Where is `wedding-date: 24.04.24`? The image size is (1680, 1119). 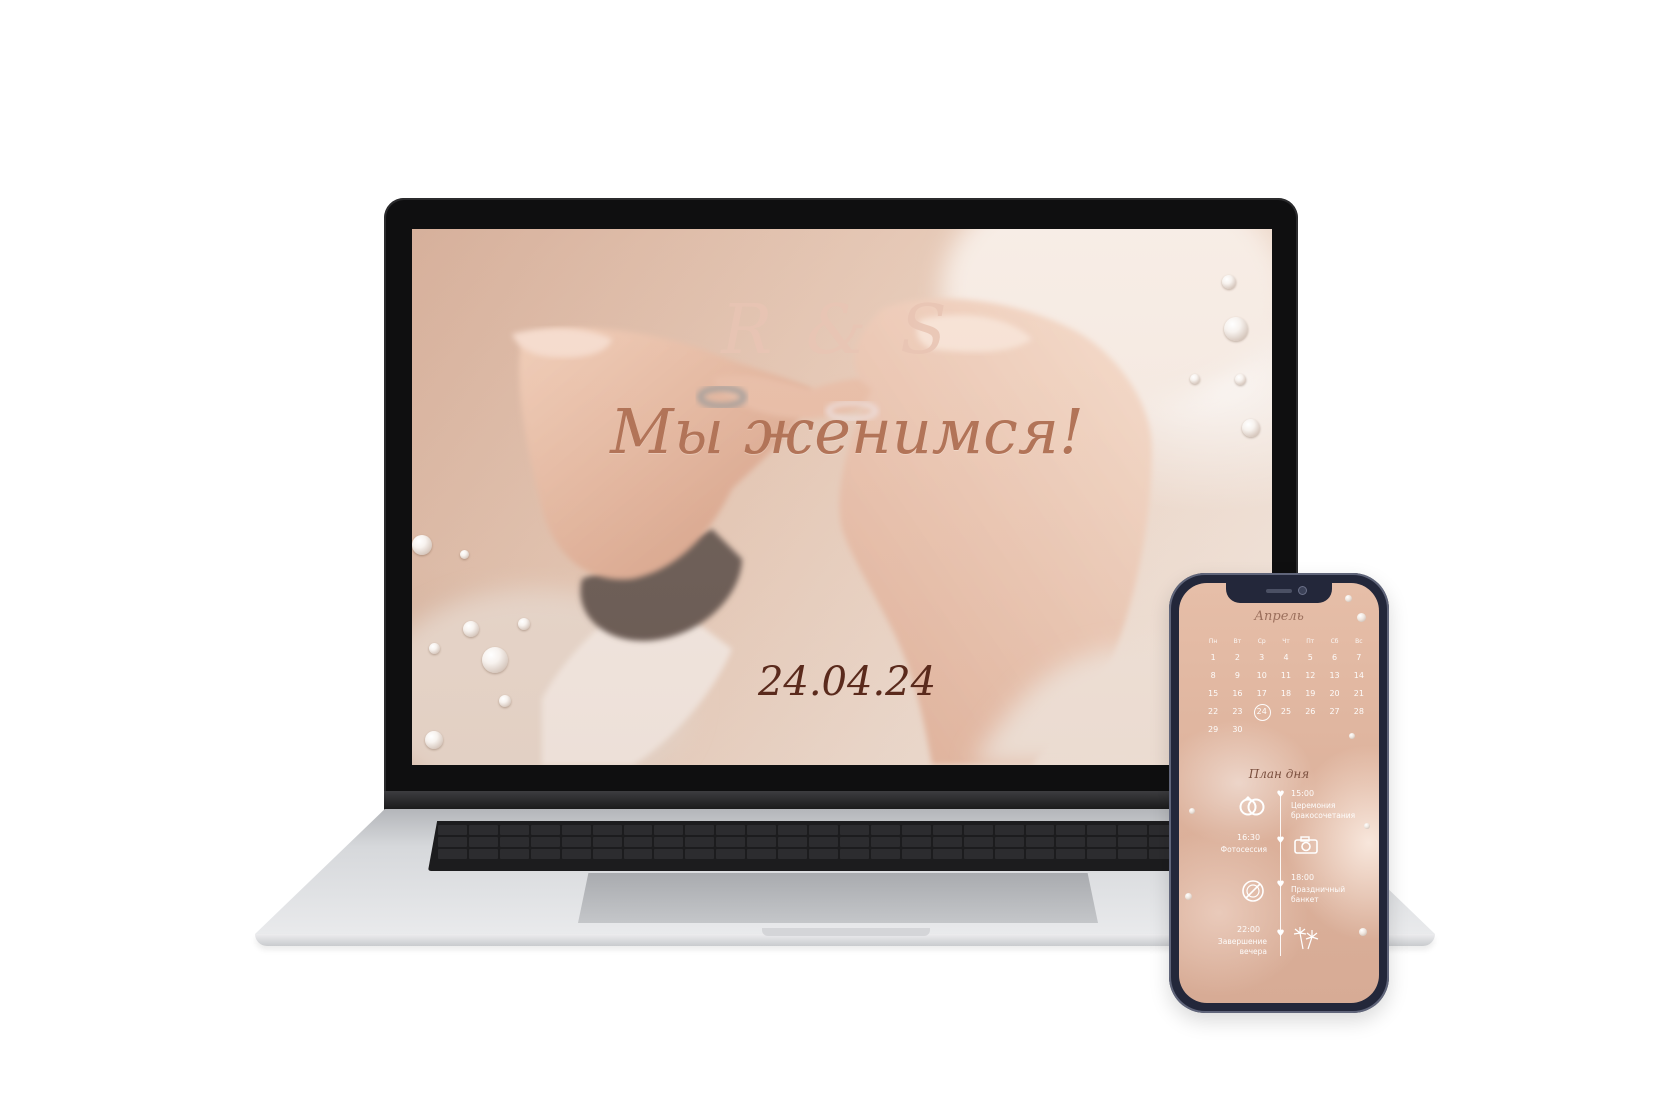
wedding-date: 24.04.24 is located at coordinates (847, 682).